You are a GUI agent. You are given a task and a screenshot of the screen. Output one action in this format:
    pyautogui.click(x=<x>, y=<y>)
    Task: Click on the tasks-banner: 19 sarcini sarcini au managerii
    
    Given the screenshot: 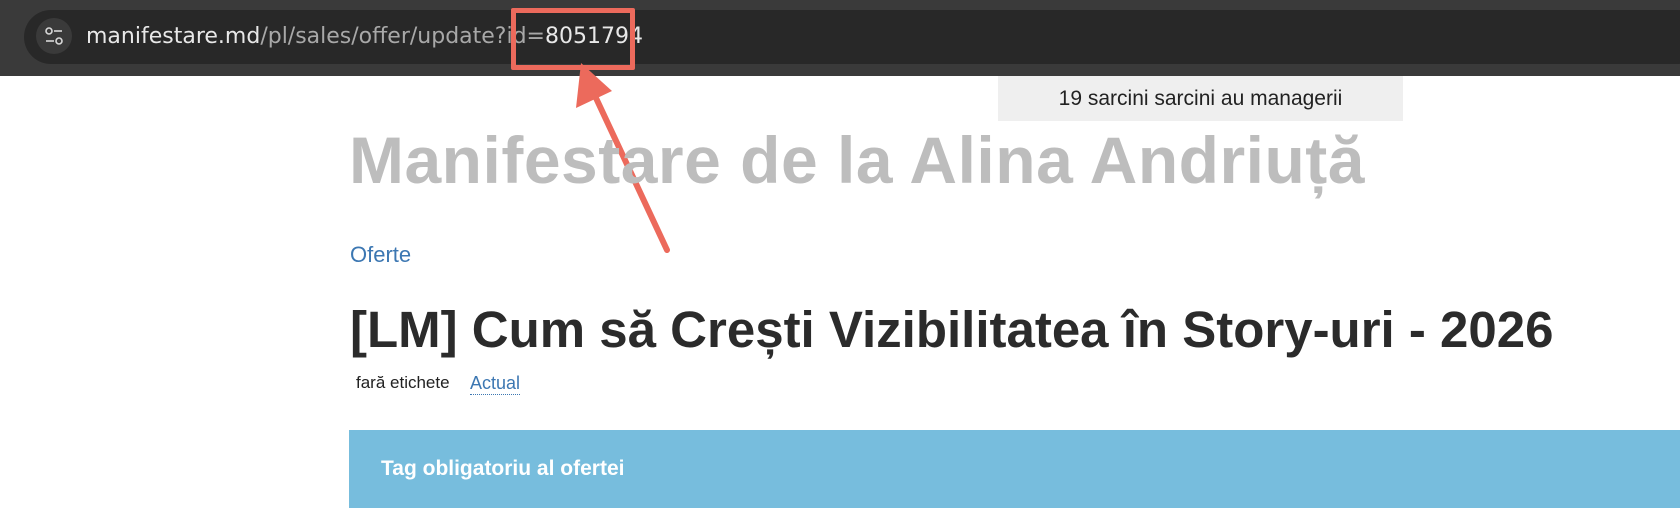 What is the action you would take?
    pyautogui.click(x=1200, y=98)
    